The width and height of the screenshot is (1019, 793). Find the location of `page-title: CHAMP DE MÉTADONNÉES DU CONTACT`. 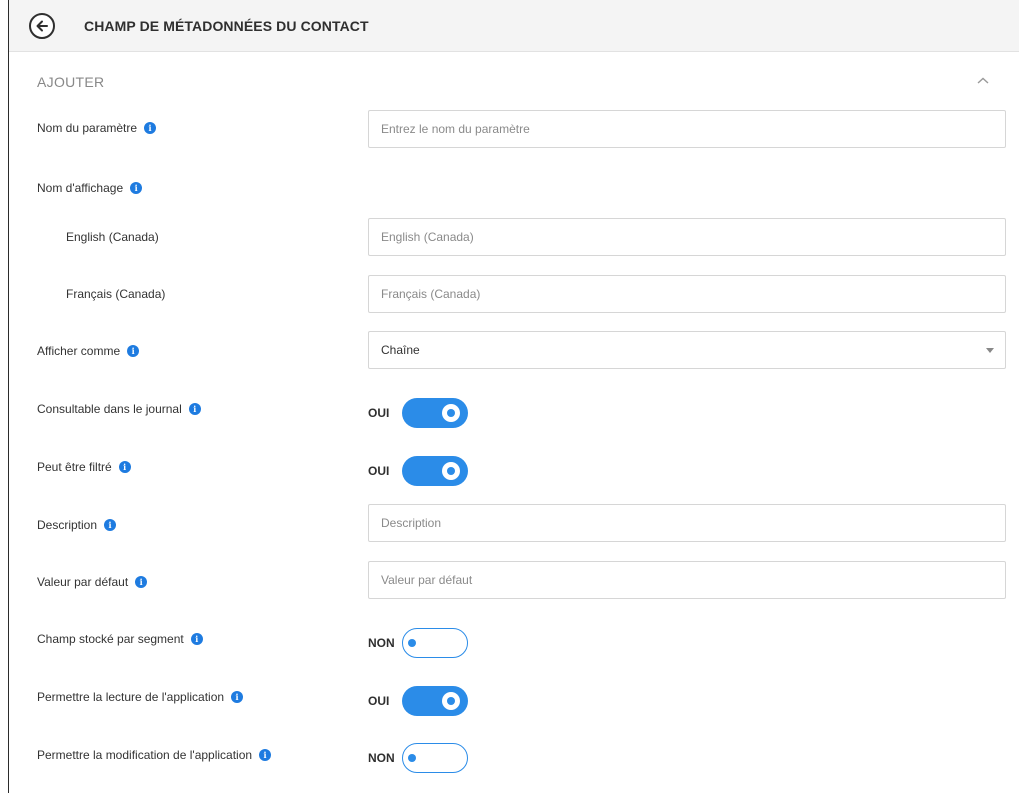

page-title: CHAMP DE MÉTADONNÉES DU CONTACT is located at coordinates (226, 26).